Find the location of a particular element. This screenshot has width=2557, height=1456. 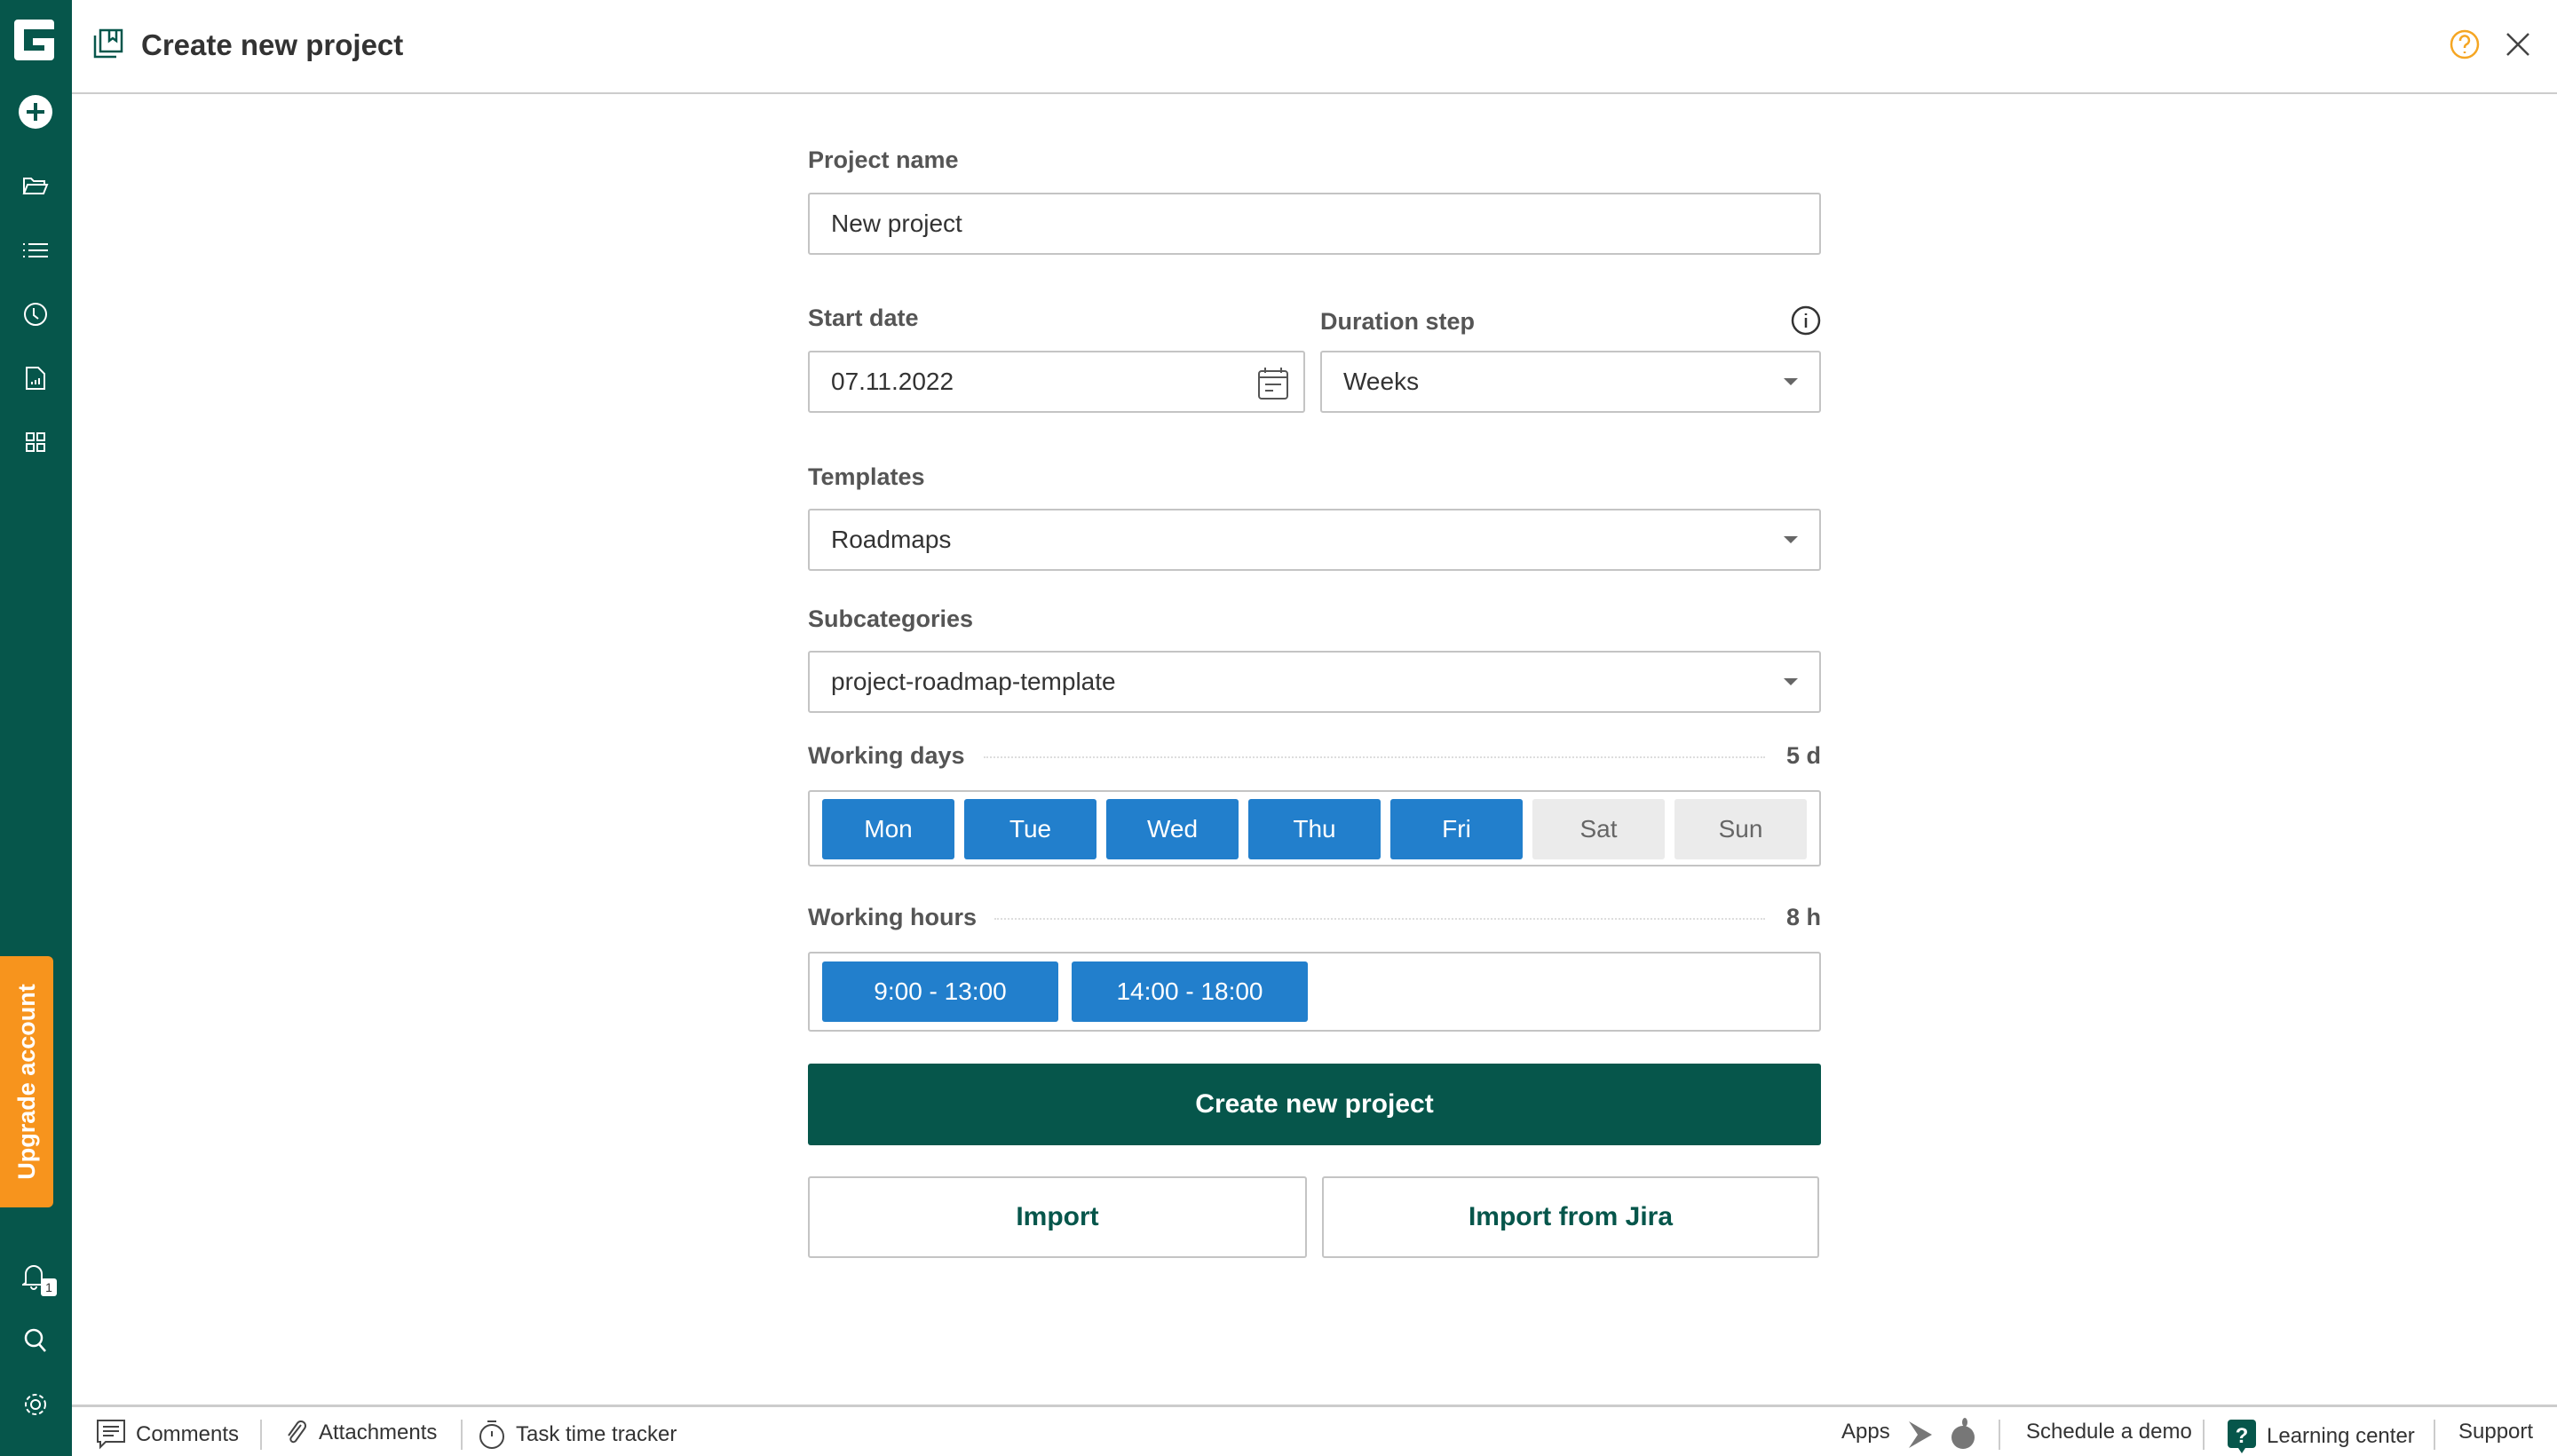

comment-icon is located at coordinates (111, 1435).